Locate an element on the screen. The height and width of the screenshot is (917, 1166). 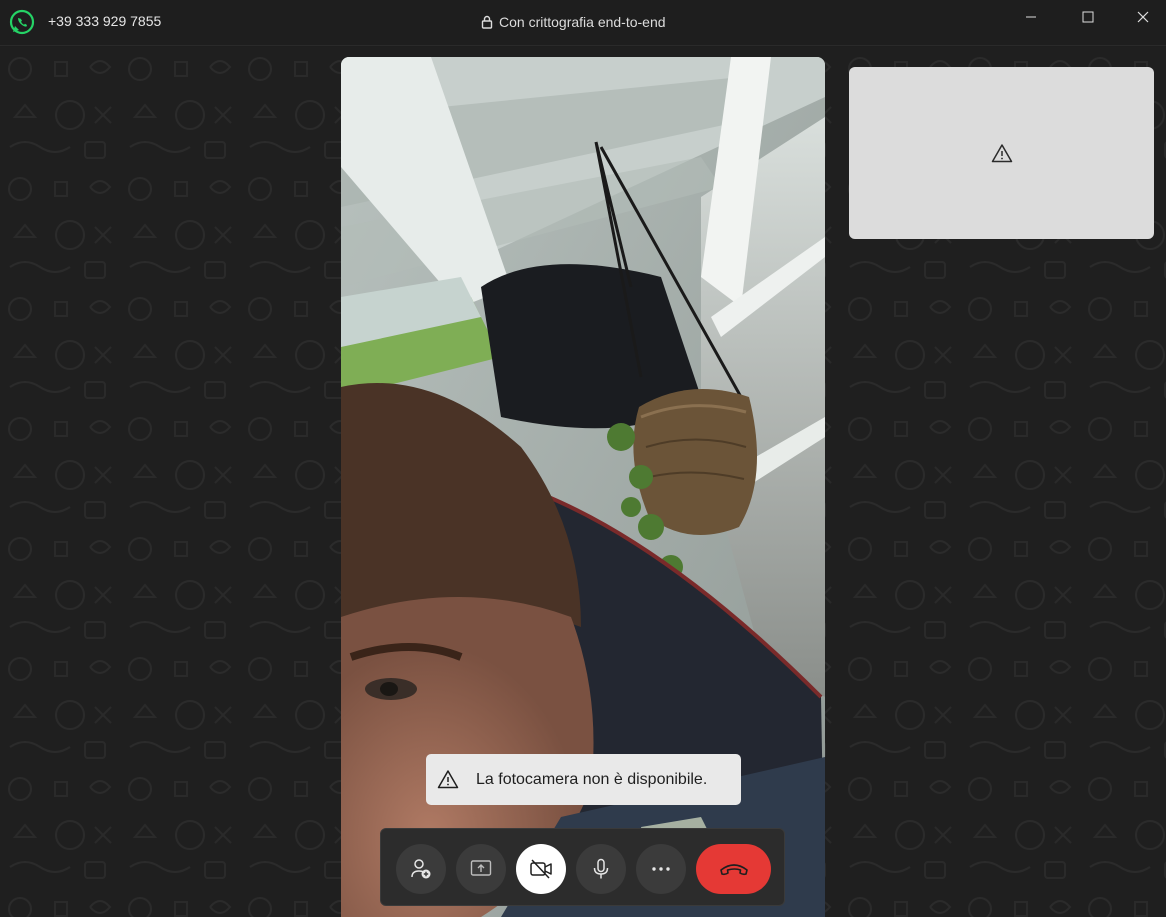
camera-unavailable-toast: La fotocamera non è disponibile. is located at coordinates (583, 779).